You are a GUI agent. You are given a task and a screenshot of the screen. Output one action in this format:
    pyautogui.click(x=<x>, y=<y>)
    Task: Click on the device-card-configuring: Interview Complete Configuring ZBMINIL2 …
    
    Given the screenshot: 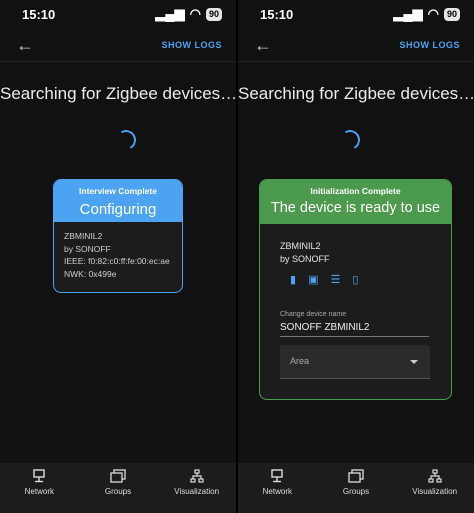 What is the action you would take?
    pyautogui.click(x=118, y=236)
    